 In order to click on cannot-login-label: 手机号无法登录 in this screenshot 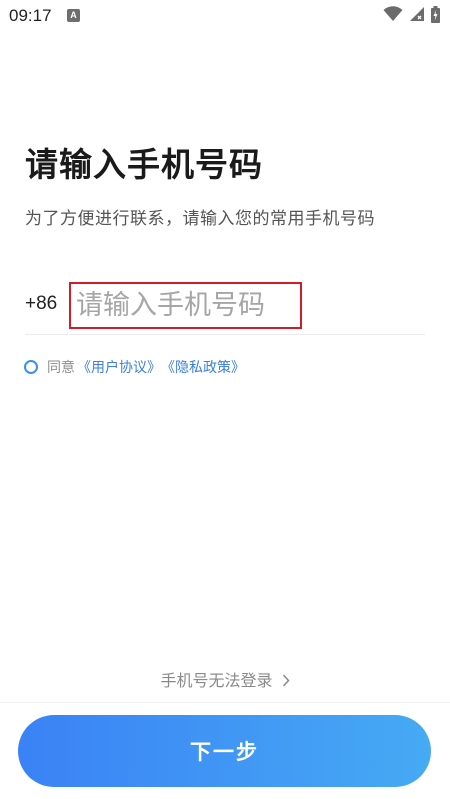, I will do `click(216, 680)`.